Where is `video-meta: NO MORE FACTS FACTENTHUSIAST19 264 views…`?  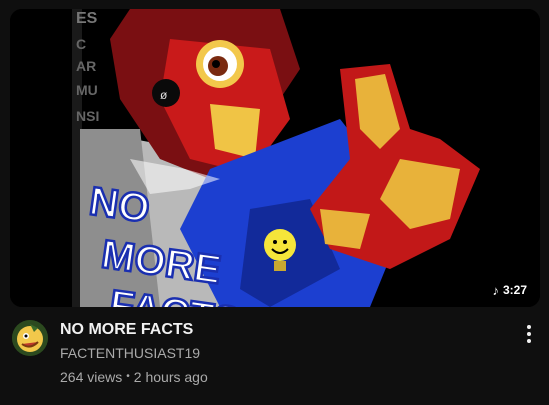
video-meta: NO MORE FACTS FACTENTHUSIAST19 264 views… is located at coordinates (280, 353).